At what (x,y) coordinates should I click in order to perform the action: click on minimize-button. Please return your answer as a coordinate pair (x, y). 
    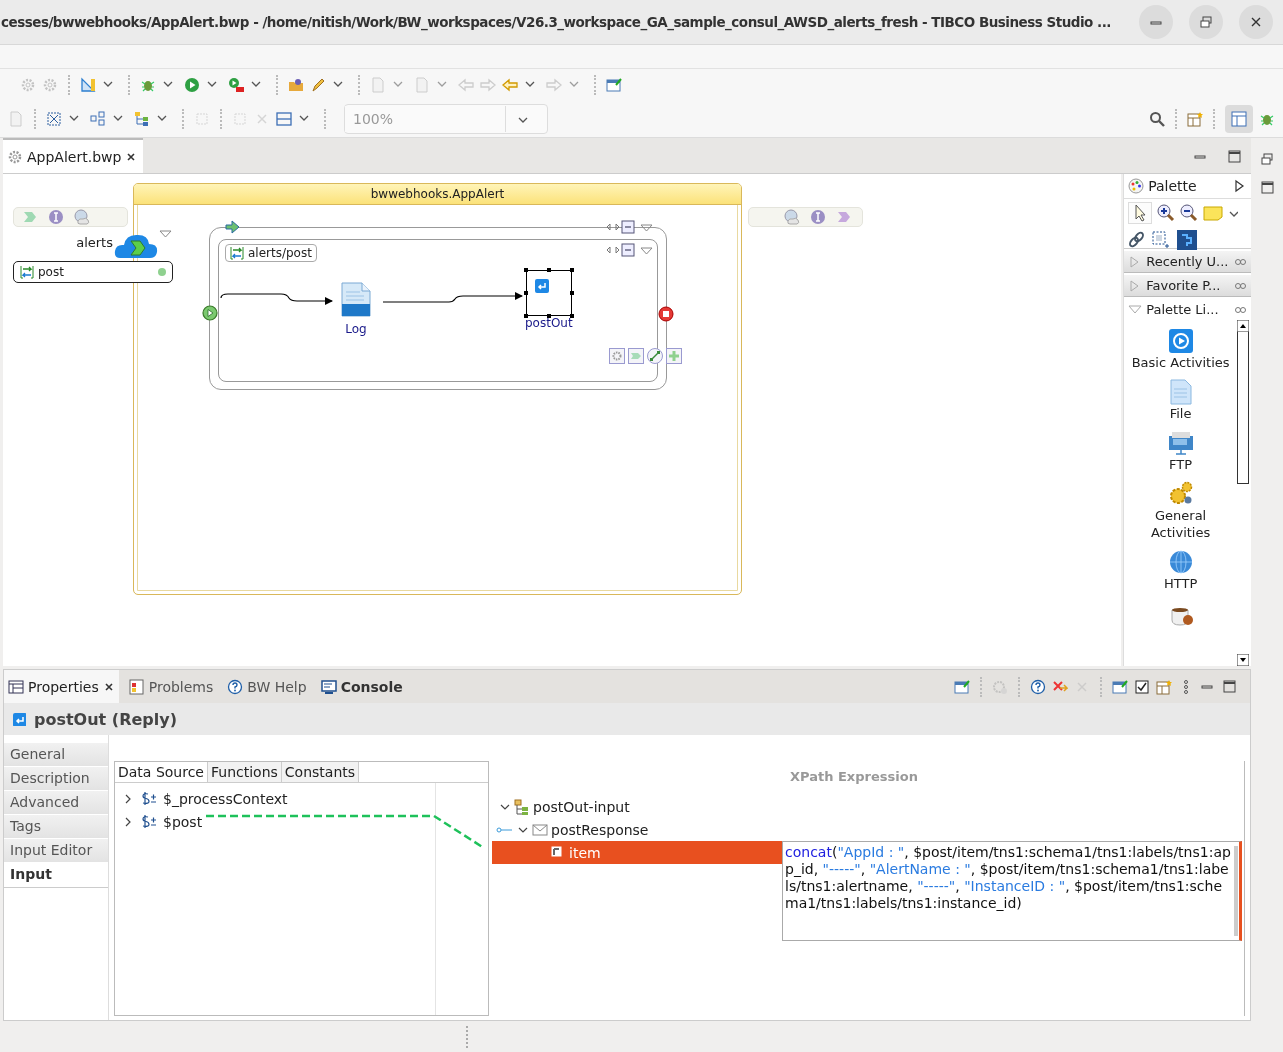
    Looking at the image, I should click on (1156, 22).